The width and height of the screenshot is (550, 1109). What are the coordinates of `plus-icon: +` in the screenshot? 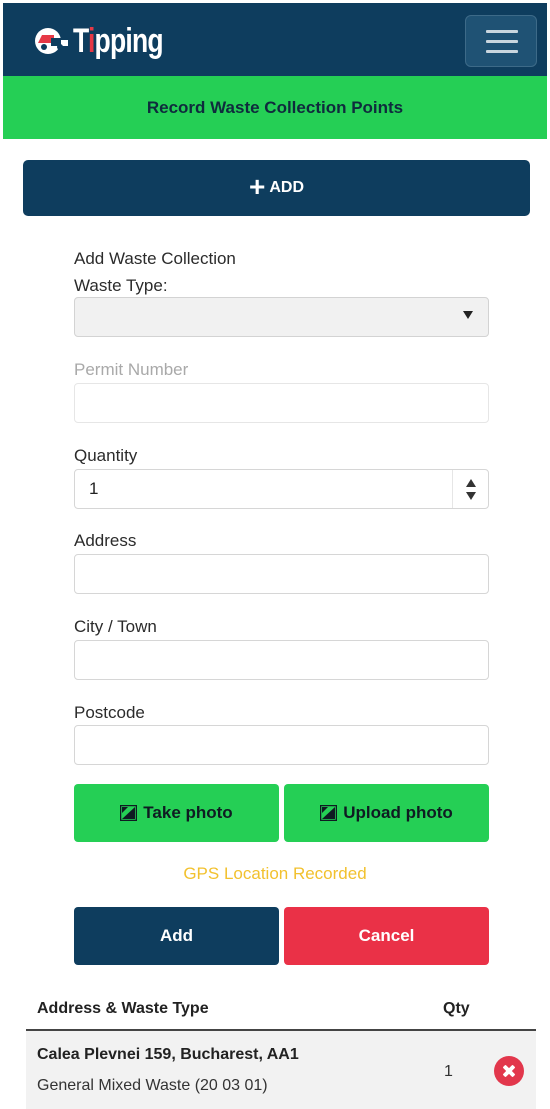 It's located at (257, 186).